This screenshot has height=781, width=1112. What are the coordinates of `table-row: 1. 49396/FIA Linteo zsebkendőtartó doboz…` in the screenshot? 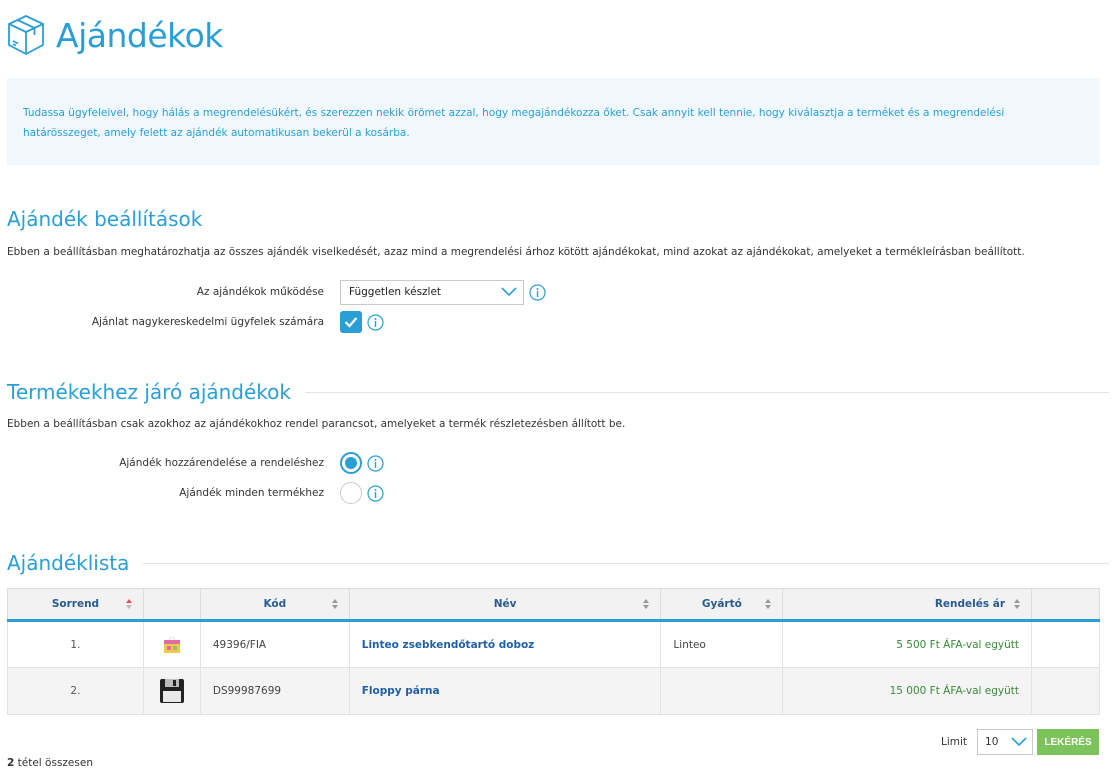 It's located at (553, 644).